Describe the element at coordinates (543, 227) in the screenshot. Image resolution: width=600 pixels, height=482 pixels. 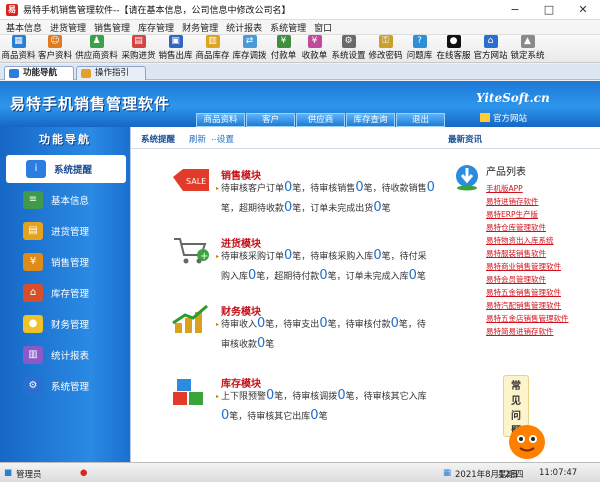
I see `product-link: 易特仓库管理软件` at that location.